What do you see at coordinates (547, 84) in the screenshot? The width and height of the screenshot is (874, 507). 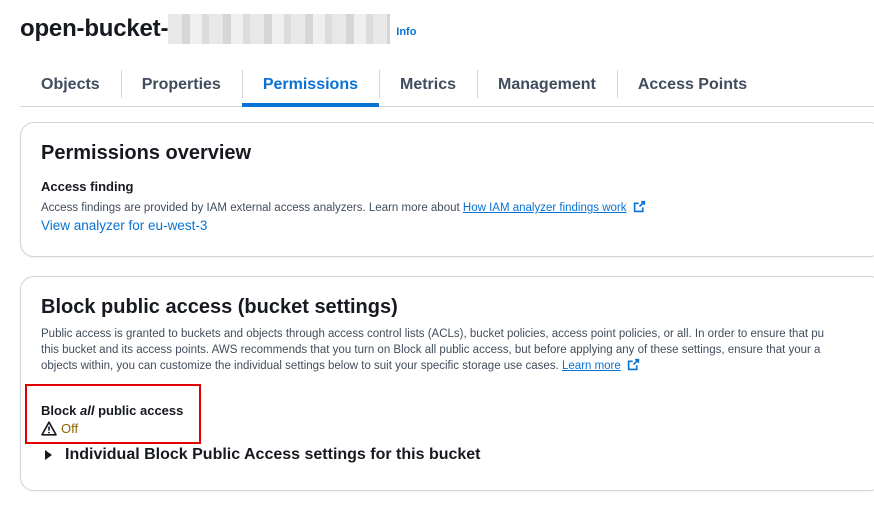 I see `tab-management: Management` at bounding box center [547, 84].